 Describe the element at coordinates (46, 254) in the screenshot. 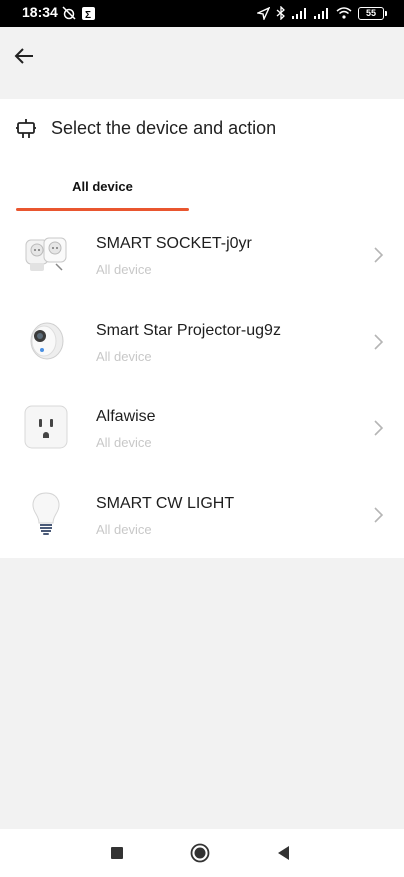

I see `dual-socket-icon` at that location.